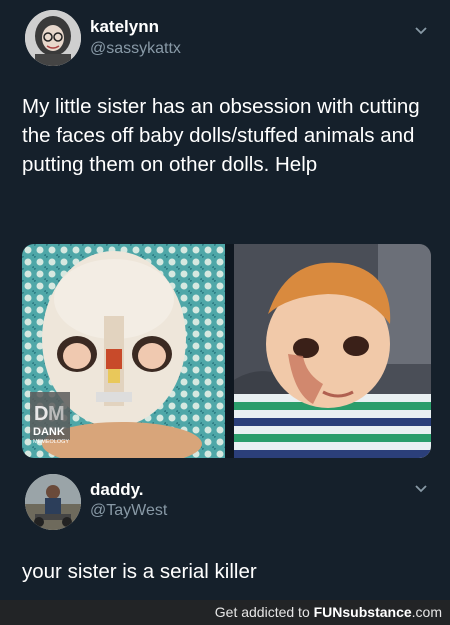 Image resolution: width=450 pixels, height=625 pixels. What do you see at coordinates (135, 49) in the screenshot?
I see `handle: @sassykattx` at bounding box center [135, 49].